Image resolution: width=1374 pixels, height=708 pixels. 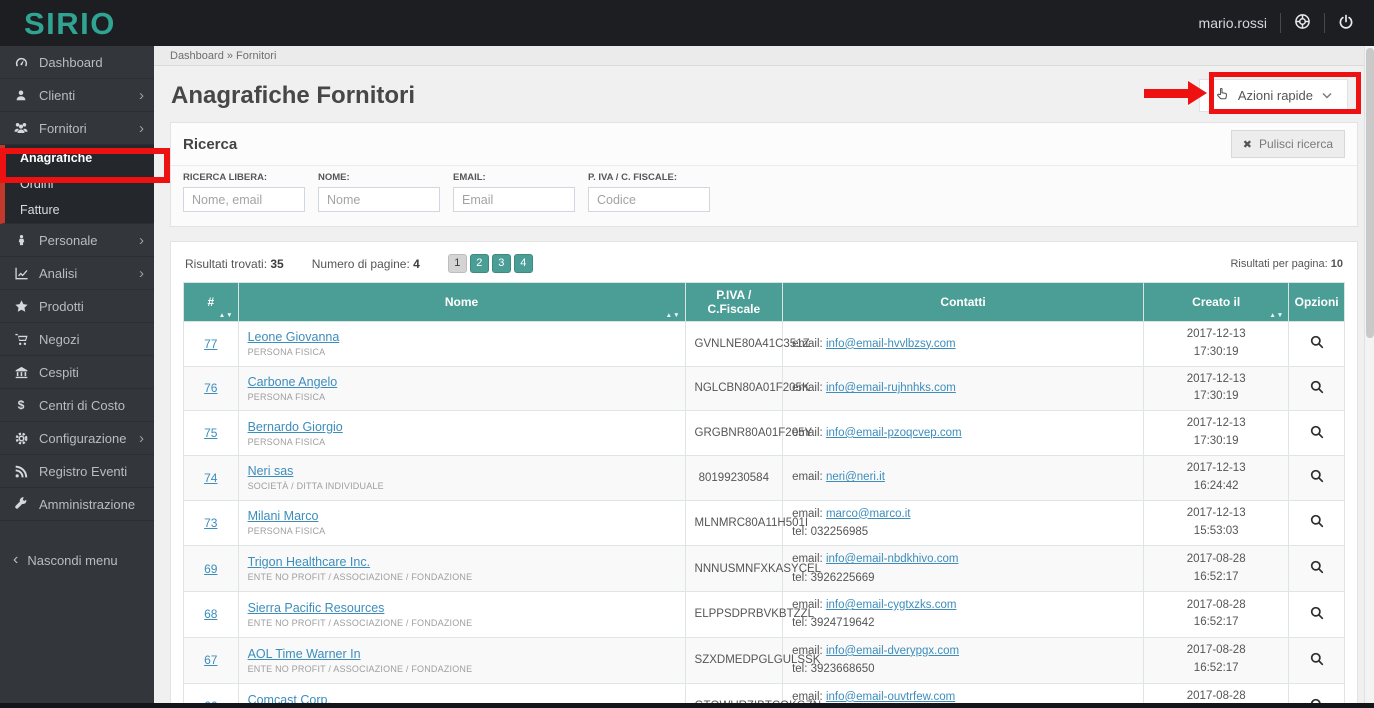 I want to click on column-header-label: Nome, so click(x=461, y=302).